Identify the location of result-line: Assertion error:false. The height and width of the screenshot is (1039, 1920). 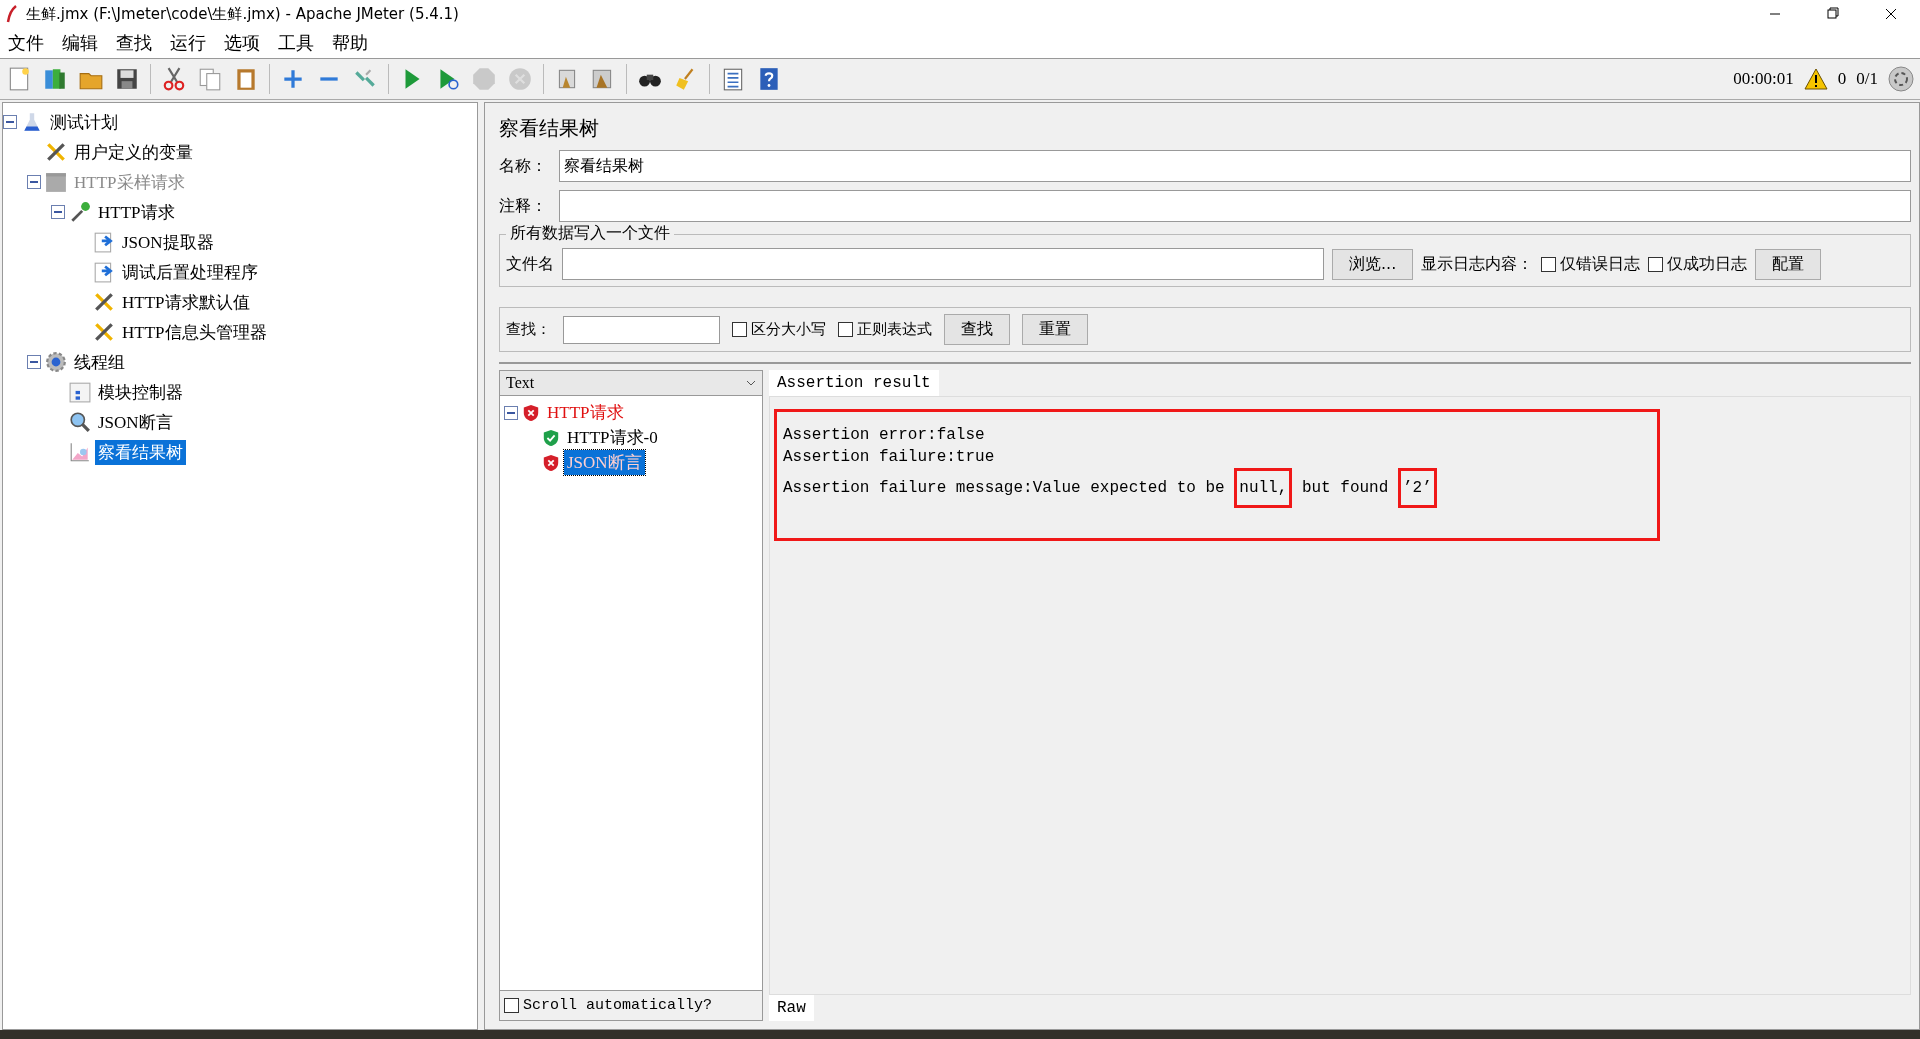
(884, 435).